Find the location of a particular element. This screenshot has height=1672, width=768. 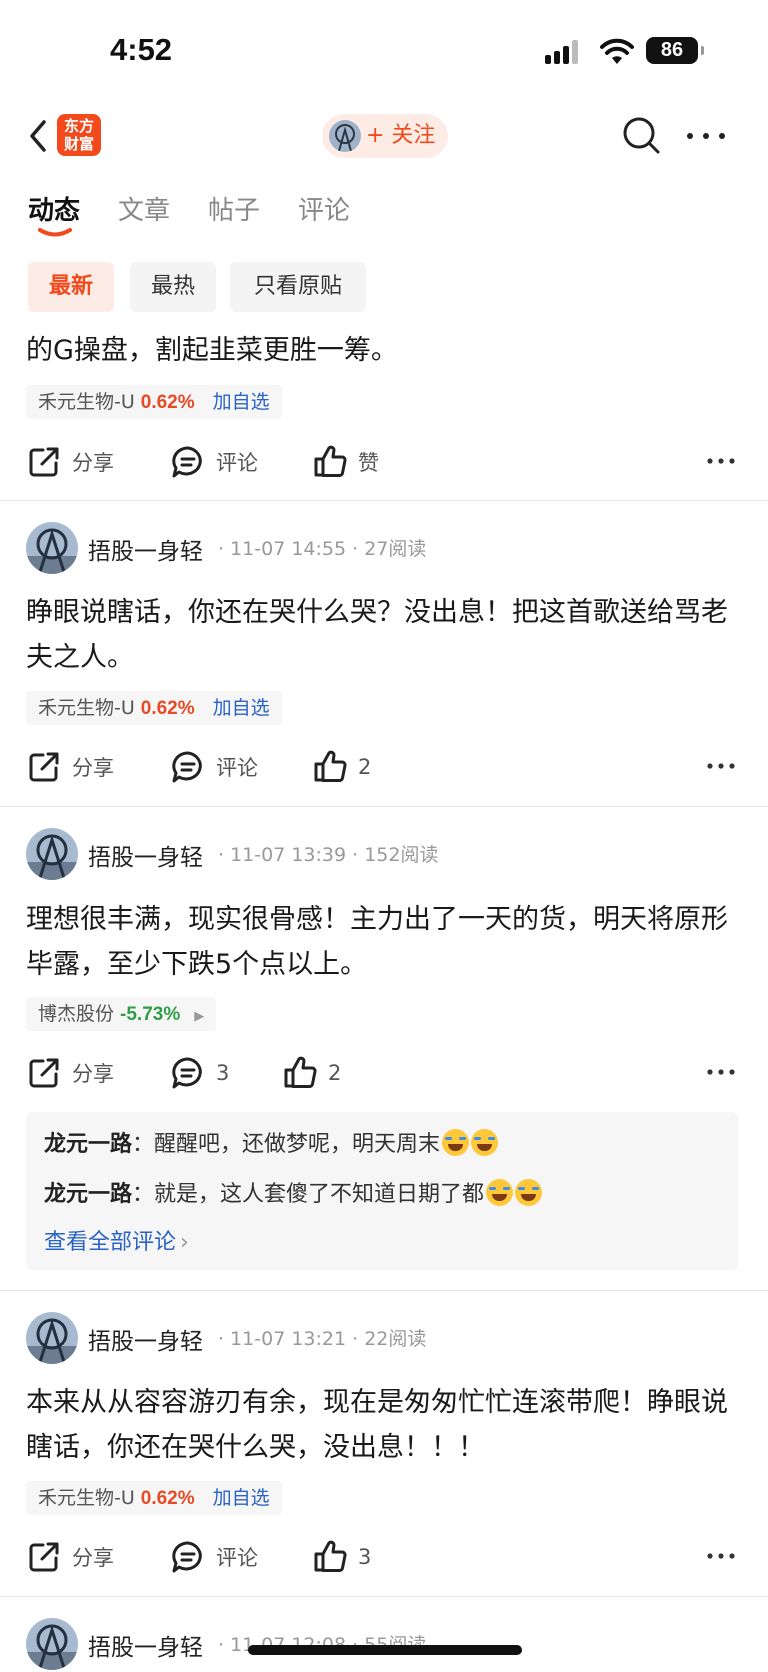

stock-name: 博杰股份 is located at coordinates (76, 1014).